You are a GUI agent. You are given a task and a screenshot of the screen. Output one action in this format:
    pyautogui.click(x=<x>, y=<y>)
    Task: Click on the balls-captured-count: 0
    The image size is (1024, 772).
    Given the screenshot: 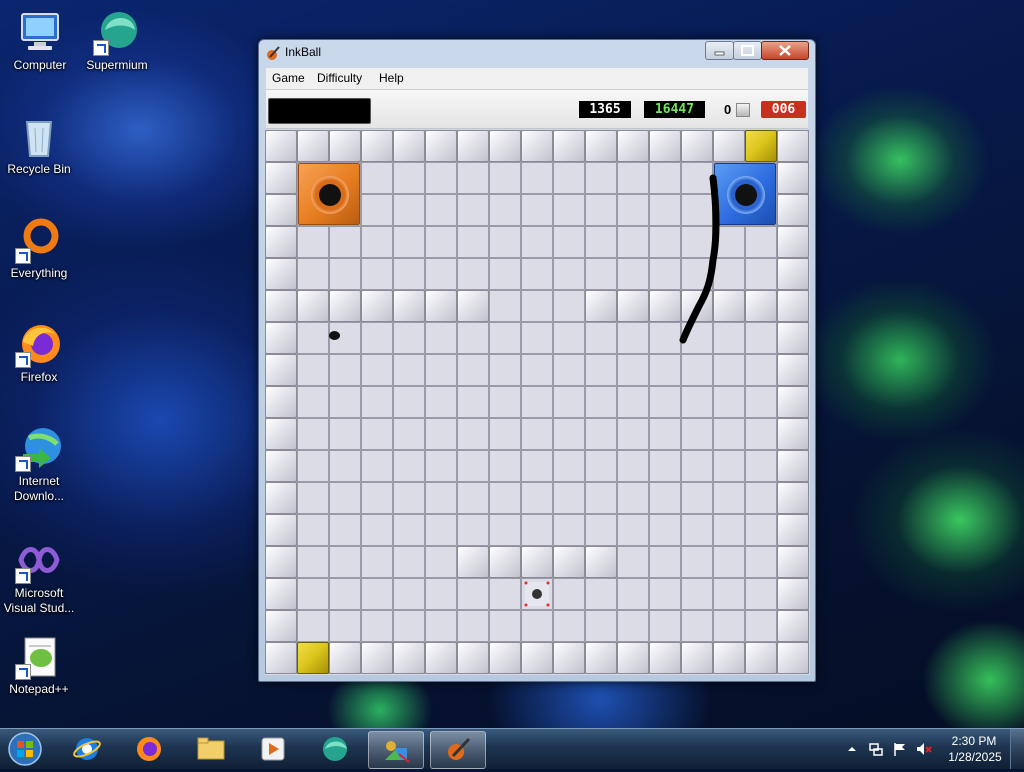 What is the action you would take?
    pyautogui.click(x=728, y=109)
    